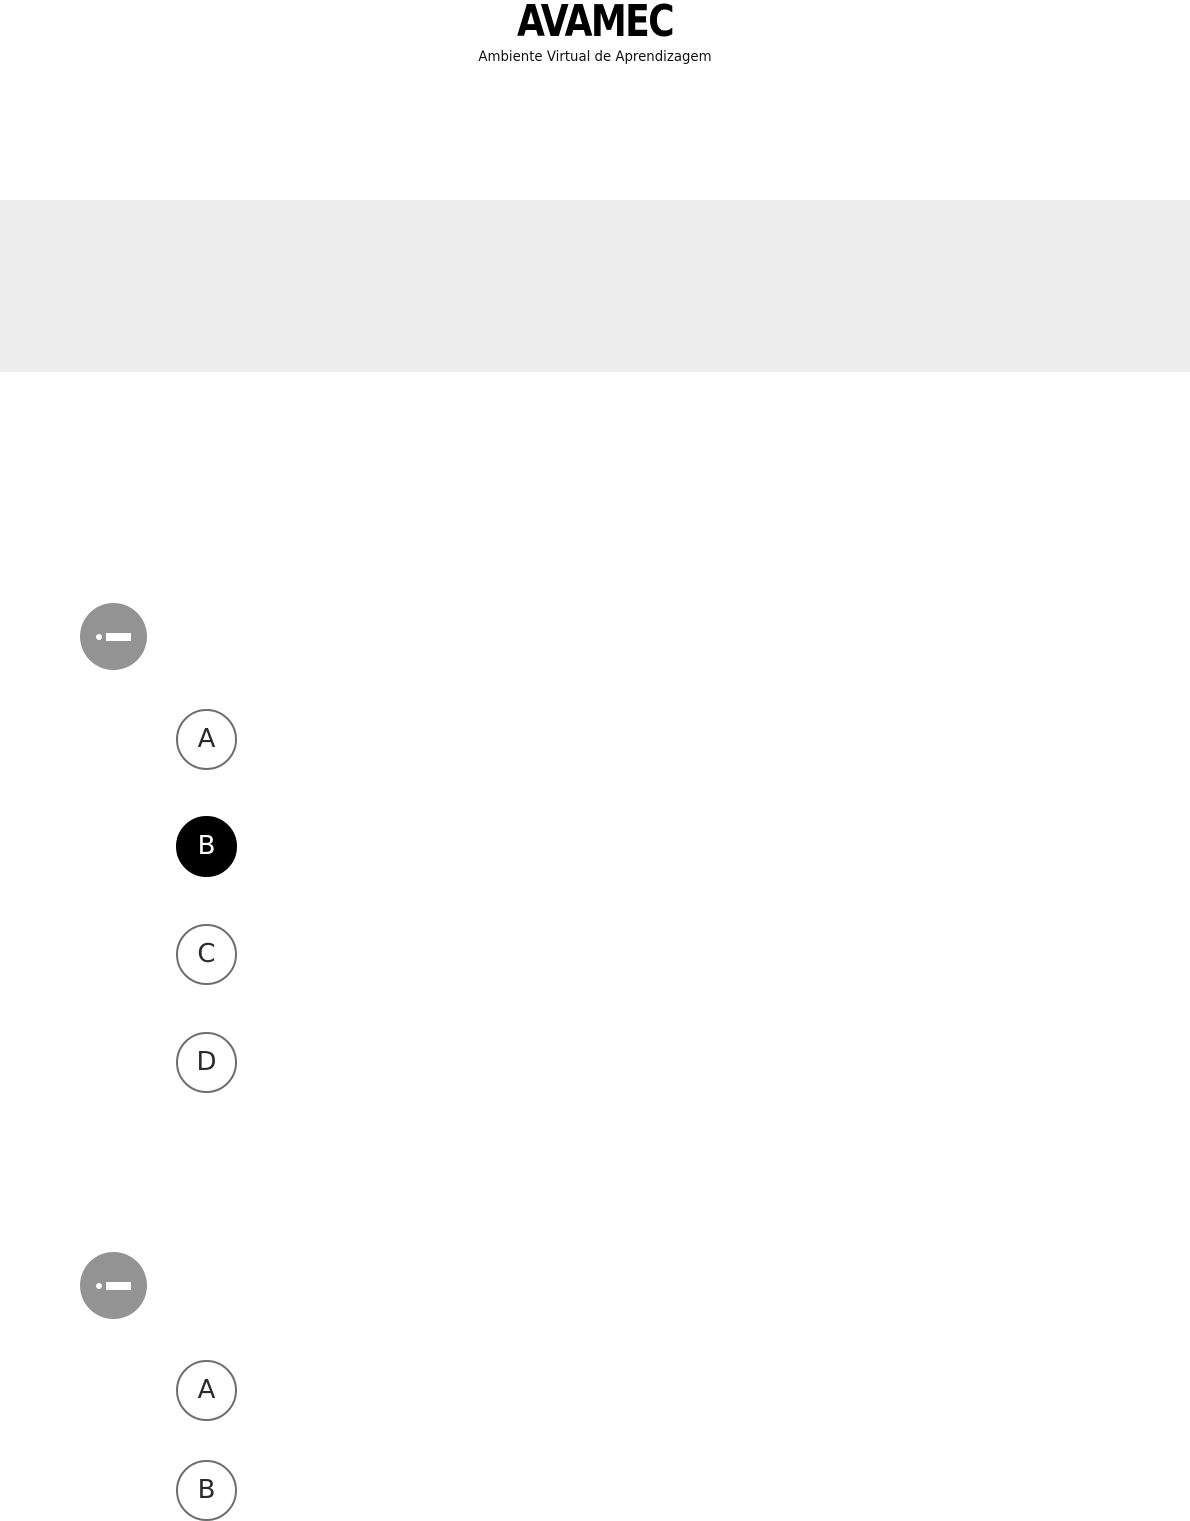 This screenshot has height=1521, width=1190. I want to click on question-1-option-c: C, so click(206, 954).